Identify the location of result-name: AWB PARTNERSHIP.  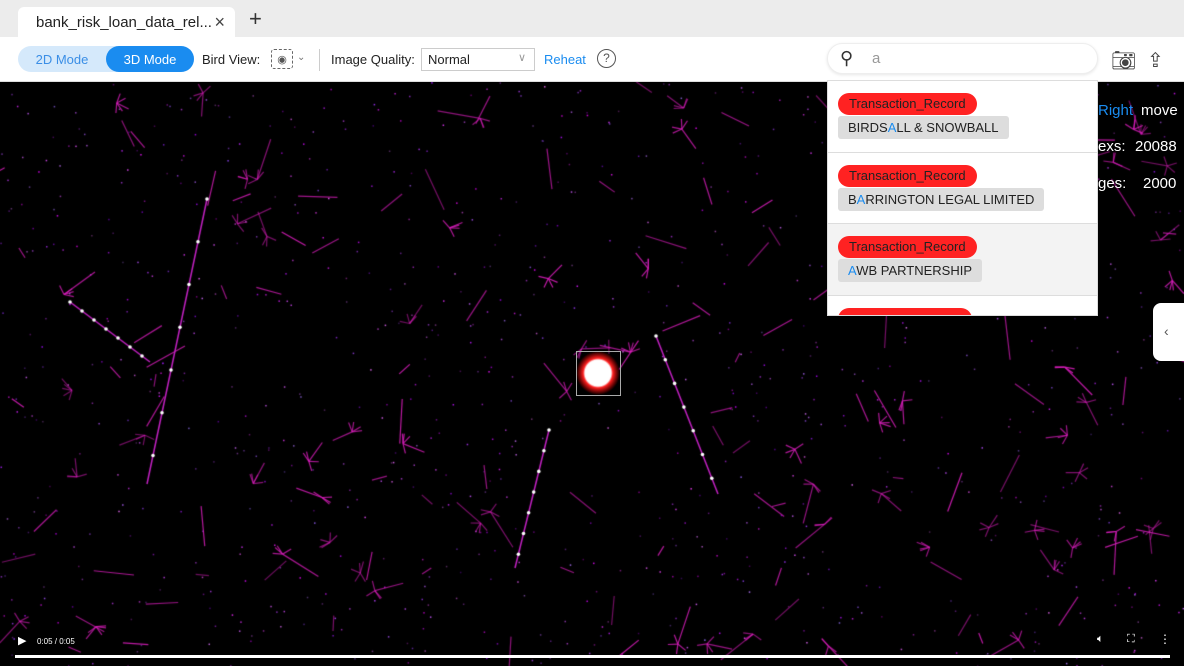
(910, 270).